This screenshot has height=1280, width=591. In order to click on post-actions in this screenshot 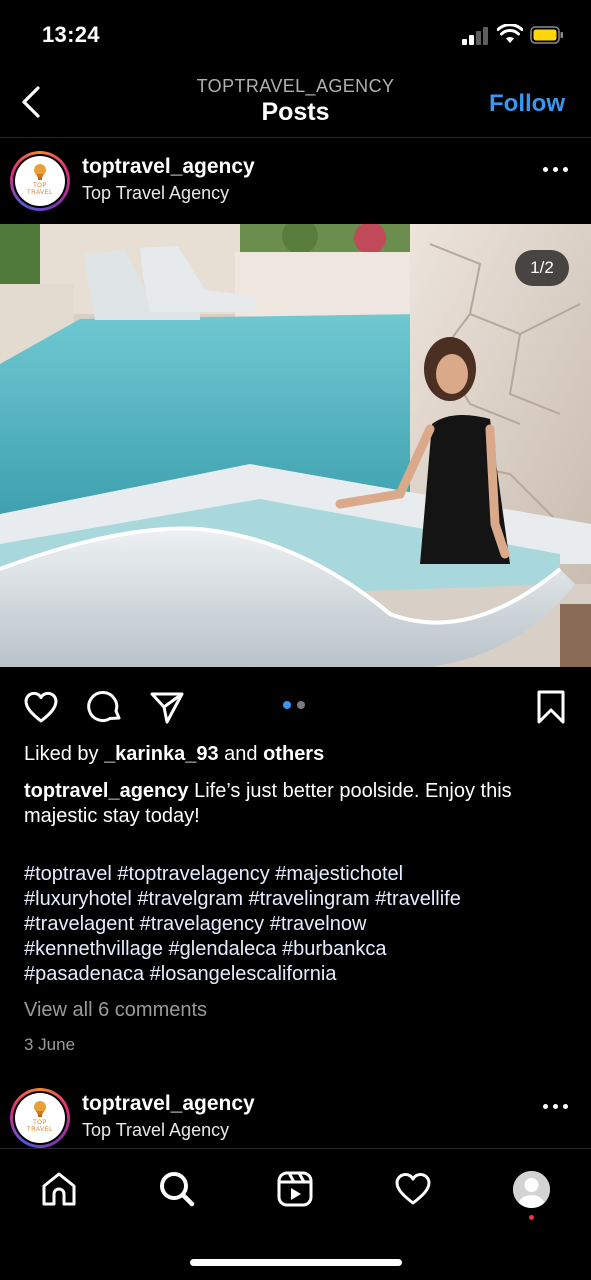, I will do `click(295, 705)`.